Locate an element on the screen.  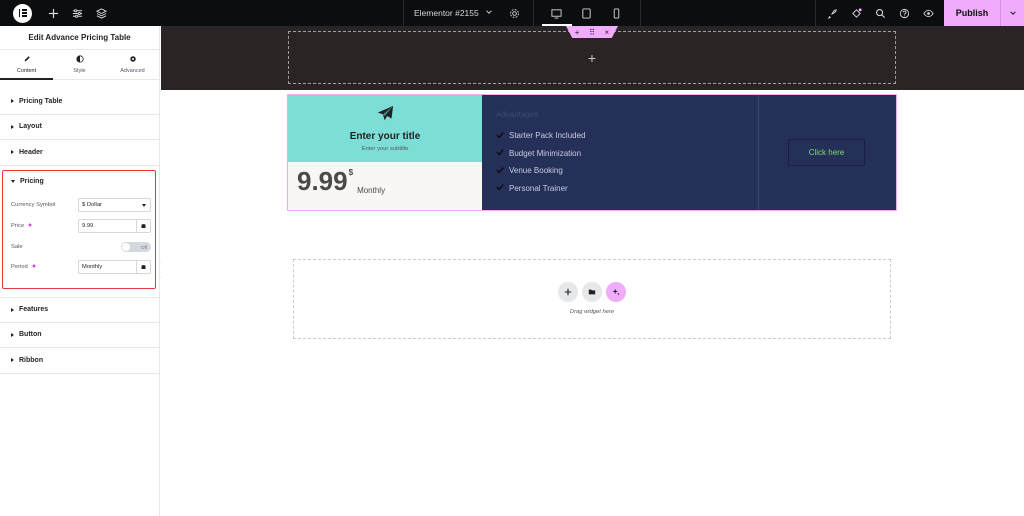
feature-label: Starter Pack Included is located at coordinates (547, 136).